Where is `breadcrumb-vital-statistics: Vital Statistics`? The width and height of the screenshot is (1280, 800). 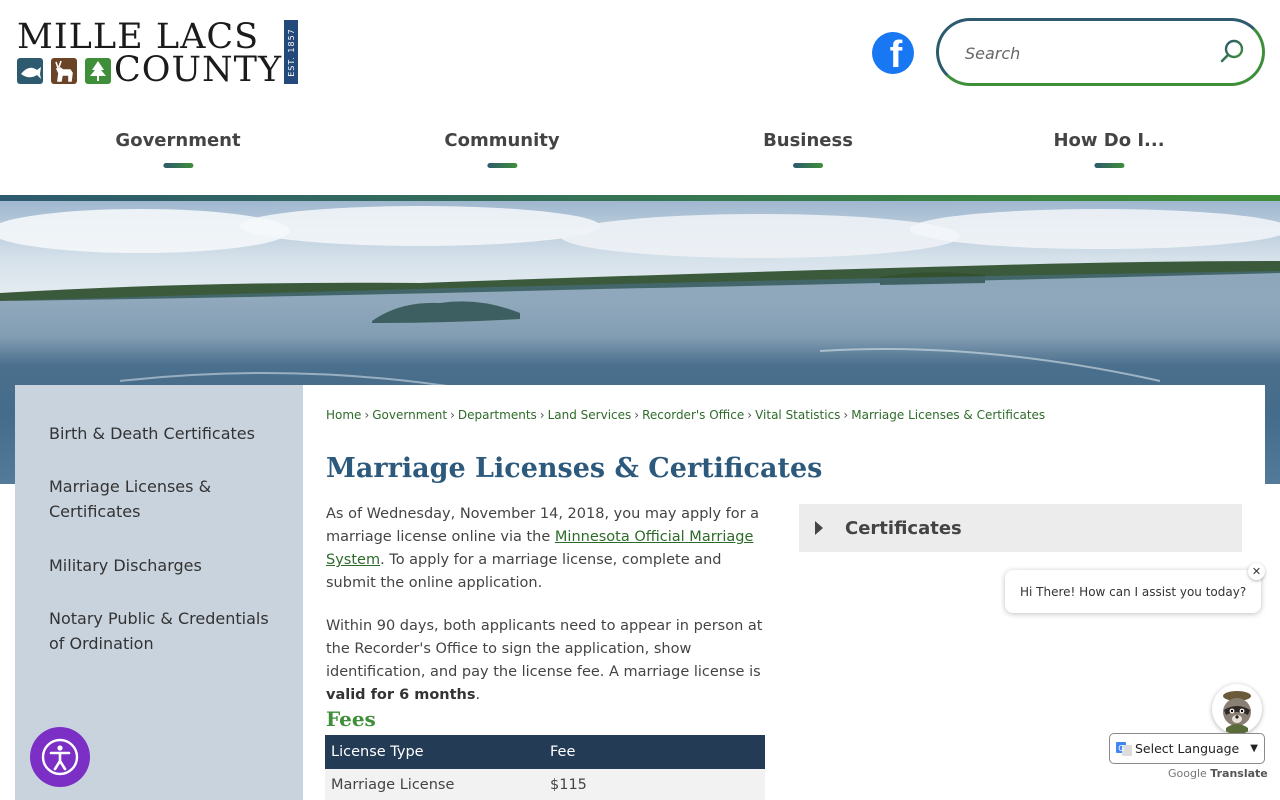 breadcrumb-vital-statistics: Vital Statistics is located at coordinates (797, 415).